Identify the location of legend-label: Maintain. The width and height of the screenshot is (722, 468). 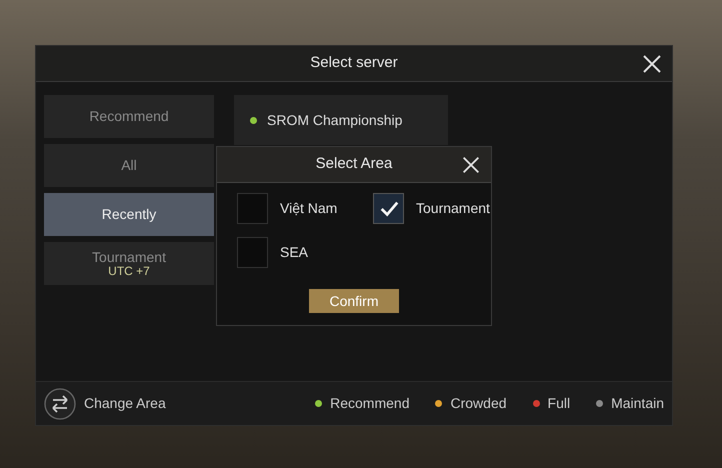
(637, 403).